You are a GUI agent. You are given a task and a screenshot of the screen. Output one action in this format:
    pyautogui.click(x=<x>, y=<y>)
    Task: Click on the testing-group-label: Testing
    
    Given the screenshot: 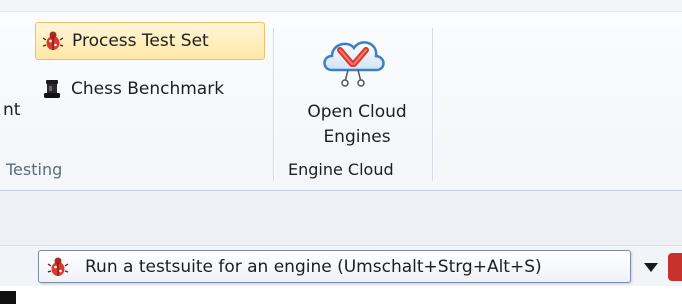 What is the action you would take?
    pyautogui.click(x=34, y=169)
    